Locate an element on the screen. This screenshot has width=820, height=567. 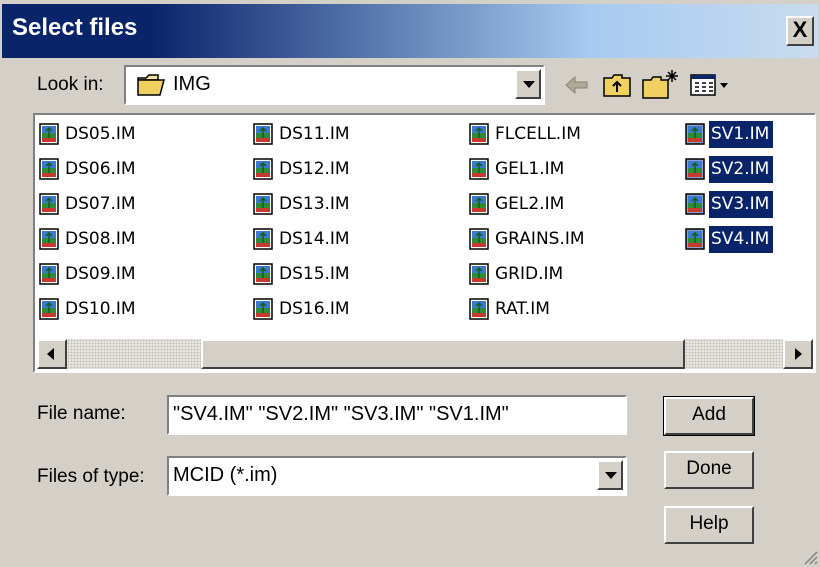
scroll-right-button is located at coordinates (798, 354).